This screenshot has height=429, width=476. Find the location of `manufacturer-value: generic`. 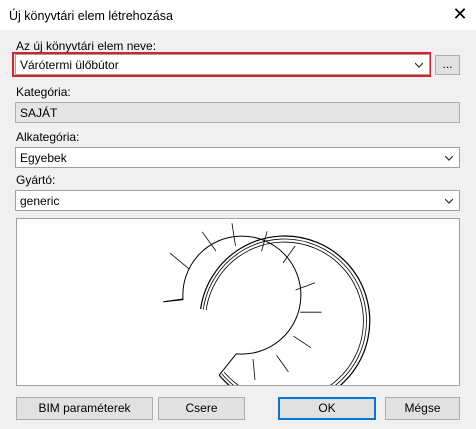

manufacturer-value: generic is located at coordinates (40, 201).